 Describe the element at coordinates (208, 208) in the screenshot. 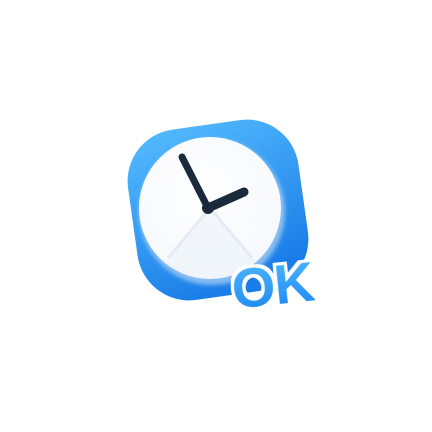

I see `clock-center` at that location.